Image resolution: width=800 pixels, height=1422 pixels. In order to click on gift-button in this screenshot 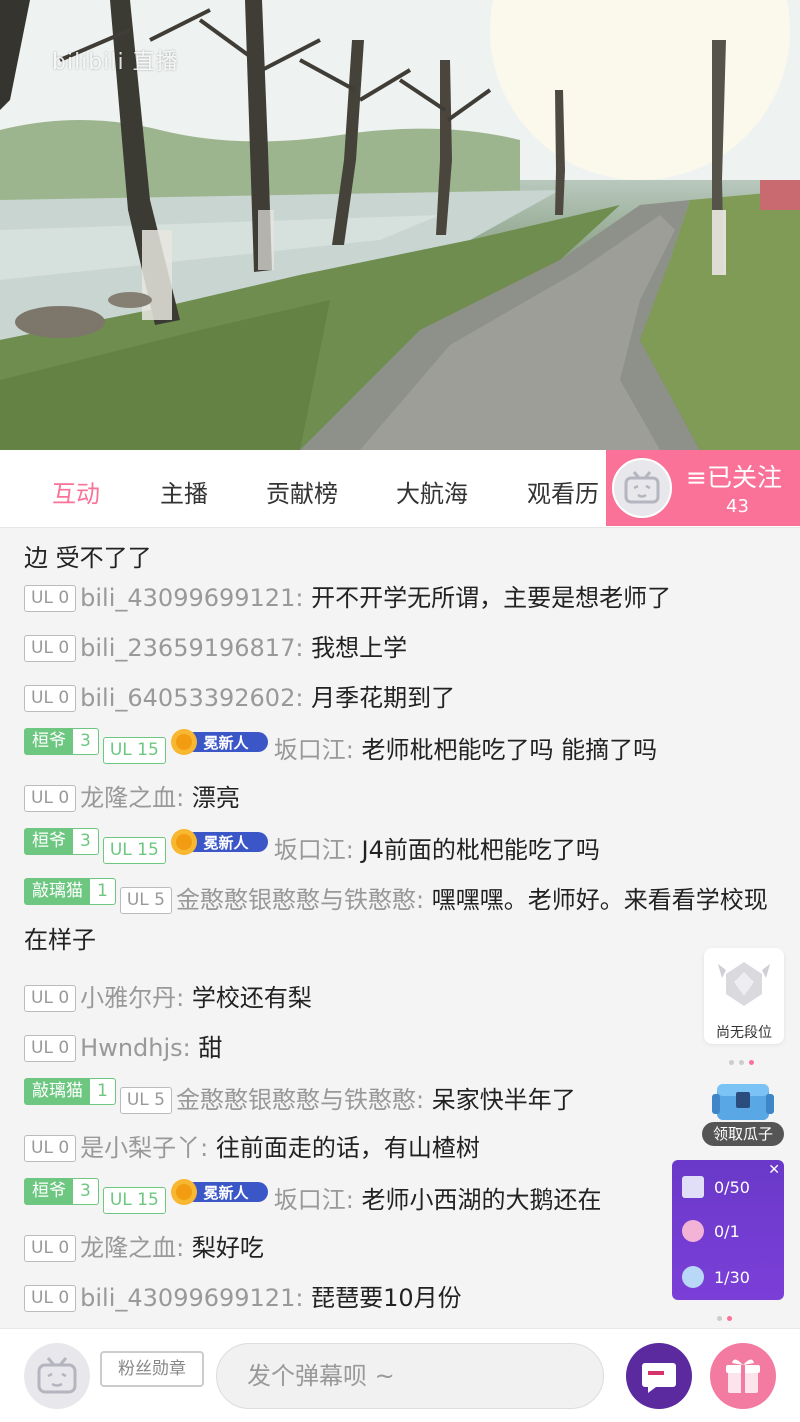, I will do `click(743, 1376)`.